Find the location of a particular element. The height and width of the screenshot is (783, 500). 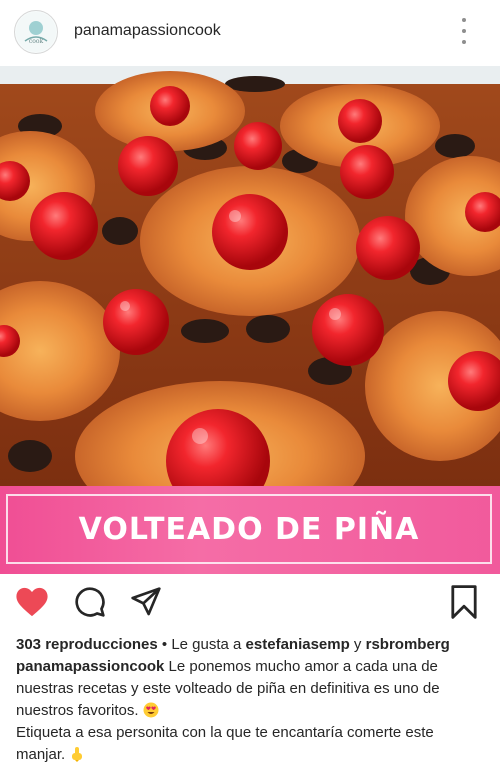

likes-prefix: • Le gusta a is located at coordinates (201, 644).